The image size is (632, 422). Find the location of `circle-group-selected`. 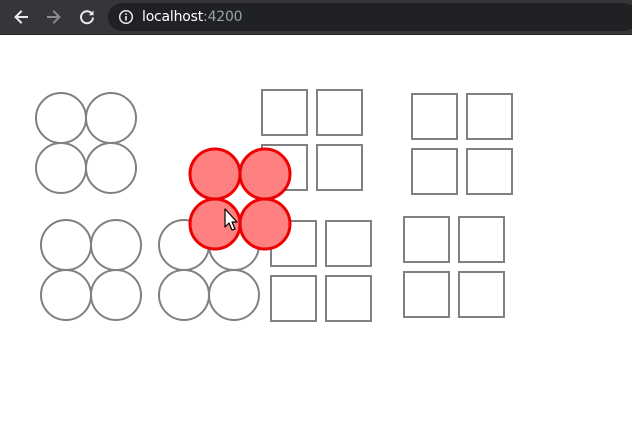

circle-group-selected is located at coordinates (240, 199).